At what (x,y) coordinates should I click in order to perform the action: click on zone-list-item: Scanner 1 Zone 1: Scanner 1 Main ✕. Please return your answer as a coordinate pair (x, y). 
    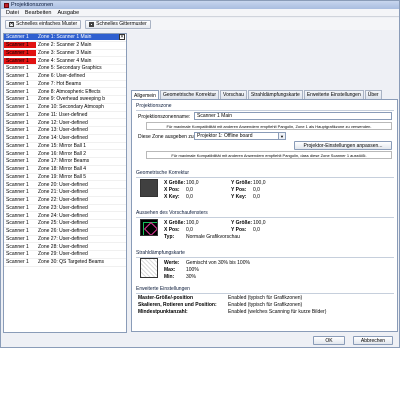
    Looking at the image, I should click on (65, 38).